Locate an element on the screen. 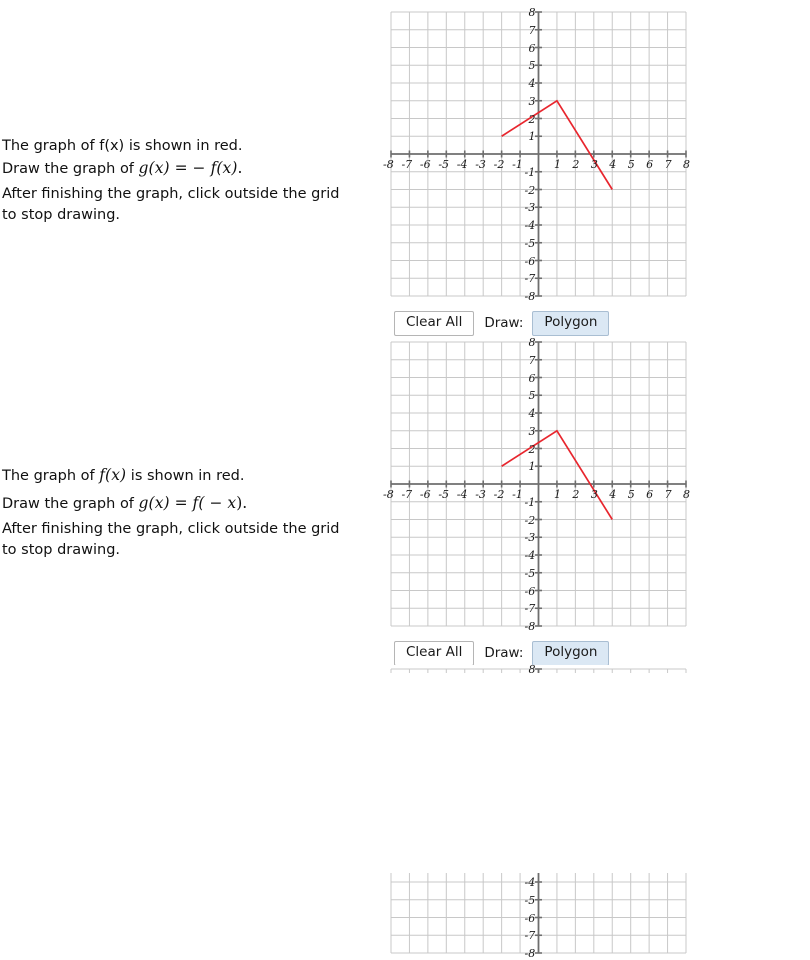  prompt2-line-1-function: f(x) is located at coordinates (113, 475).